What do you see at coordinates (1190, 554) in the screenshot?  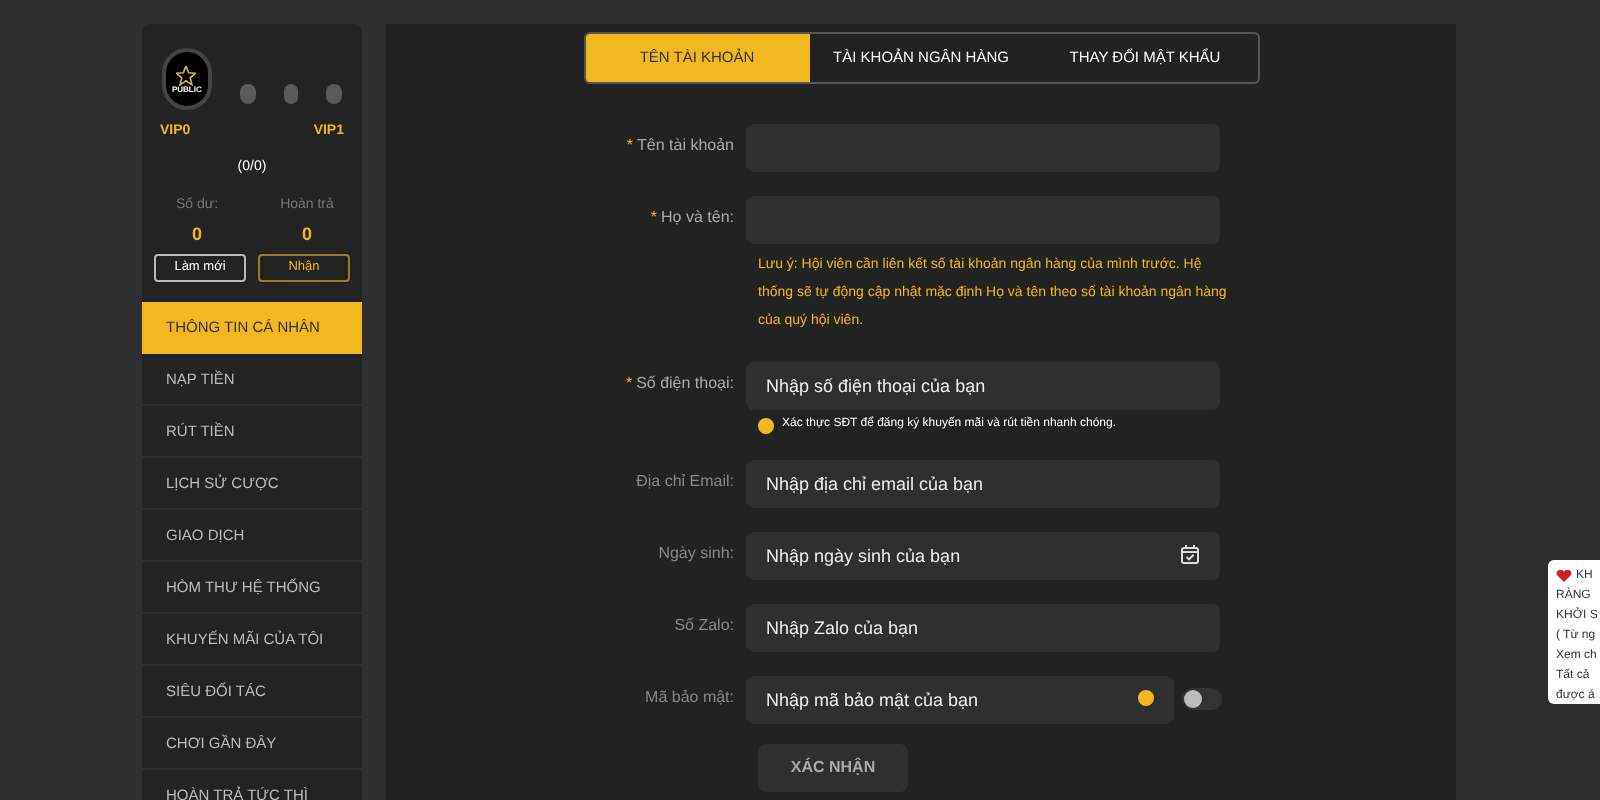 I see `calendar-icon` at bounding box center [1190, 554].